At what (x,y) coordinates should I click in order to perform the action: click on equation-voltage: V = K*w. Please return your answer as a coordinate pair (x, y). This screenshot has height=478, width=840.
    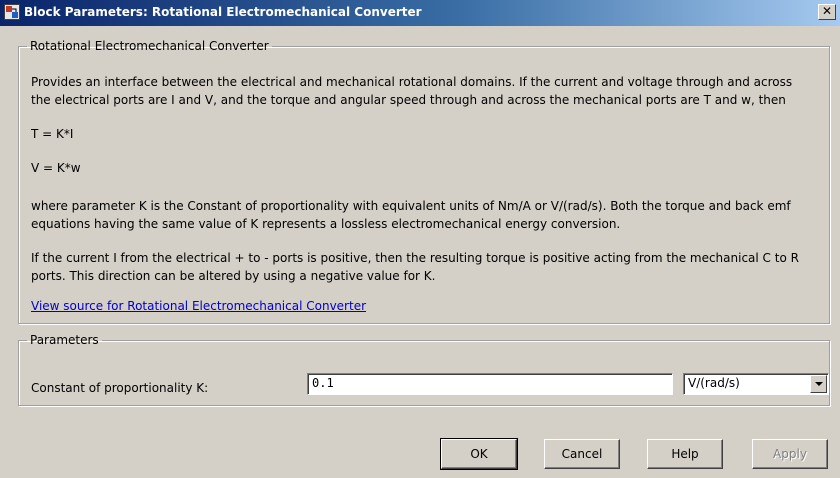
    Looking at the image, I should click on (56, 168).